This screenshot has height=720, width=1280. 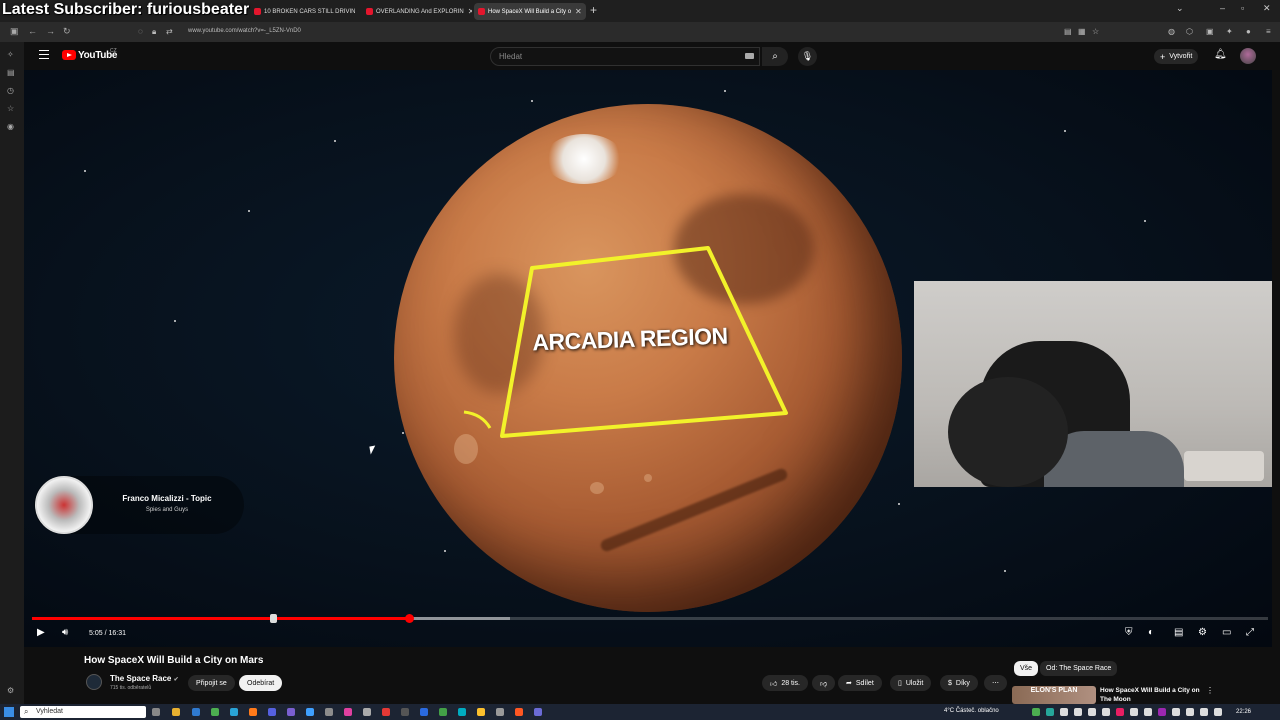 What do you see at coordinates (911, 683) in the screenshot?
I see `save-button: ▯ Uložit` at bounding box center [911, 683].